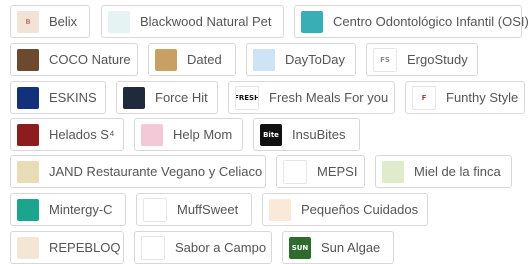  I want to click on brand-label: COCO Nature, so click(90, 59).